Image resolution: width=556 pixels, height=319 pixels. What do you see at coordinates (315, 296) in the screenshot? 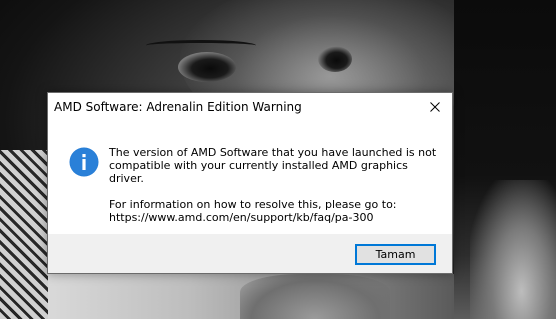
I see `wallpaper-hand` at bounding box center [315, 296].